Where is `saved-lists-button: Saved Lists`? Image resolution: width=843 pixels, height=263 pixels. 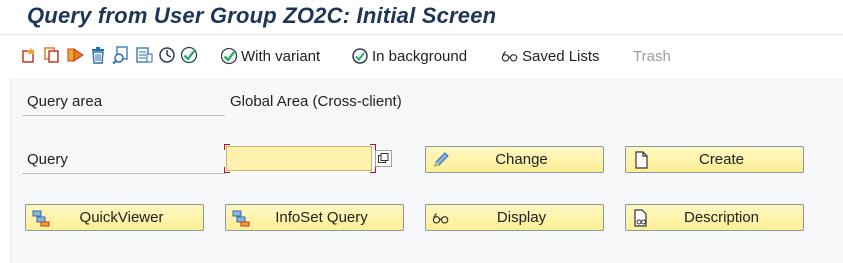 saved-lists-button: Saved Lists is located at coordinates (550, 56).